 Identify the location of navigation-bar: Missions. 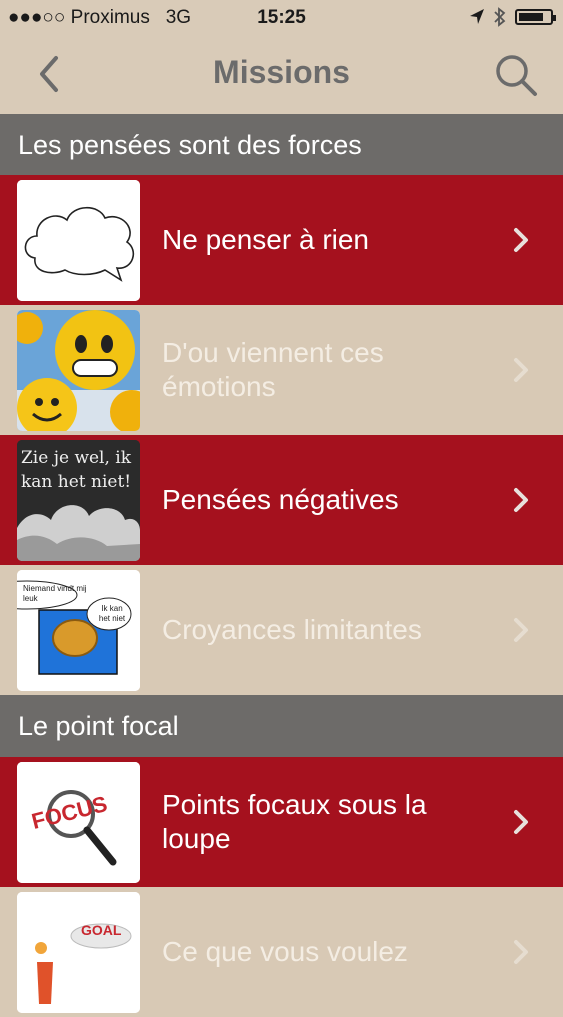
(281, 75).